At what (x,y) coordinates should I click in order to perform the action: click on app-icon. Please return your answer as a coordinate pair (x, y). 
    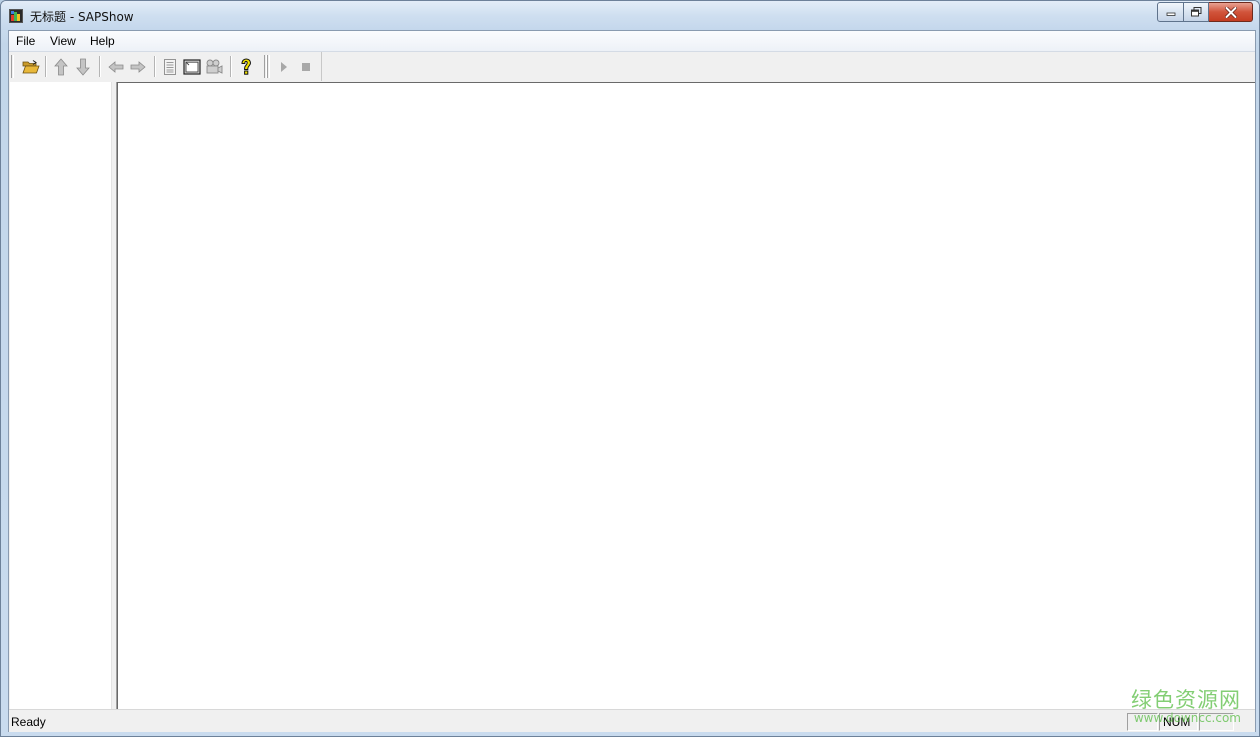
    Looking at the image, I should click on (16, 16).